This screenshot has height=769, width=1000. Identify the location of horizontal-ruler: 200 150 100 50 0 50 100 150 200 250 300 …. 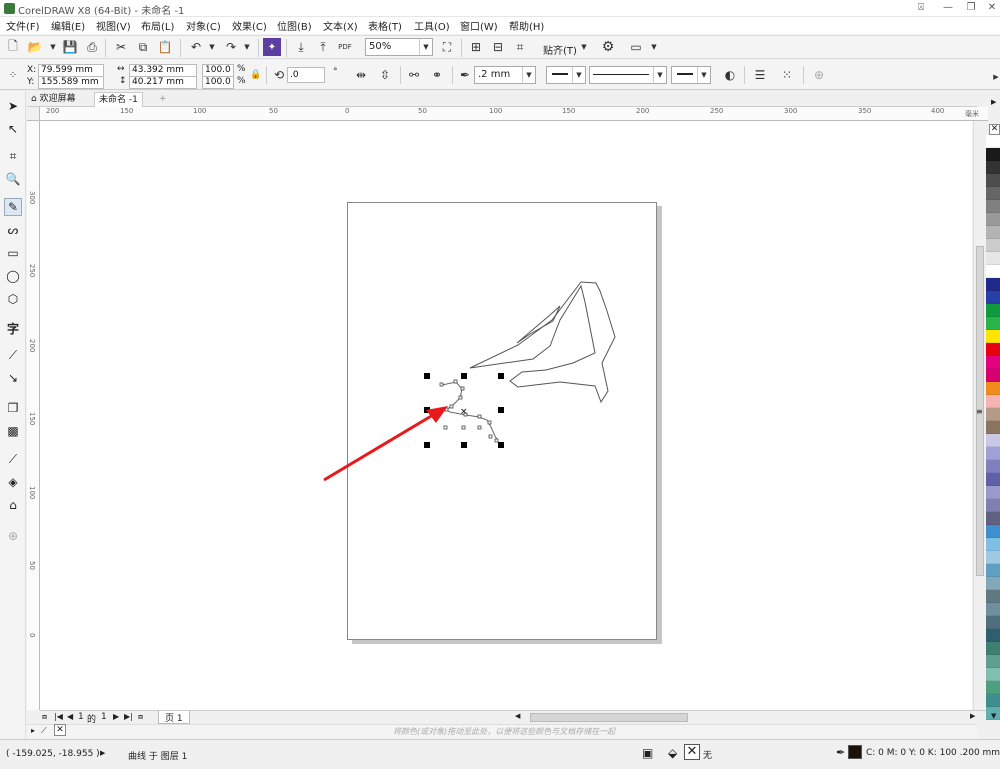
(514, 114).